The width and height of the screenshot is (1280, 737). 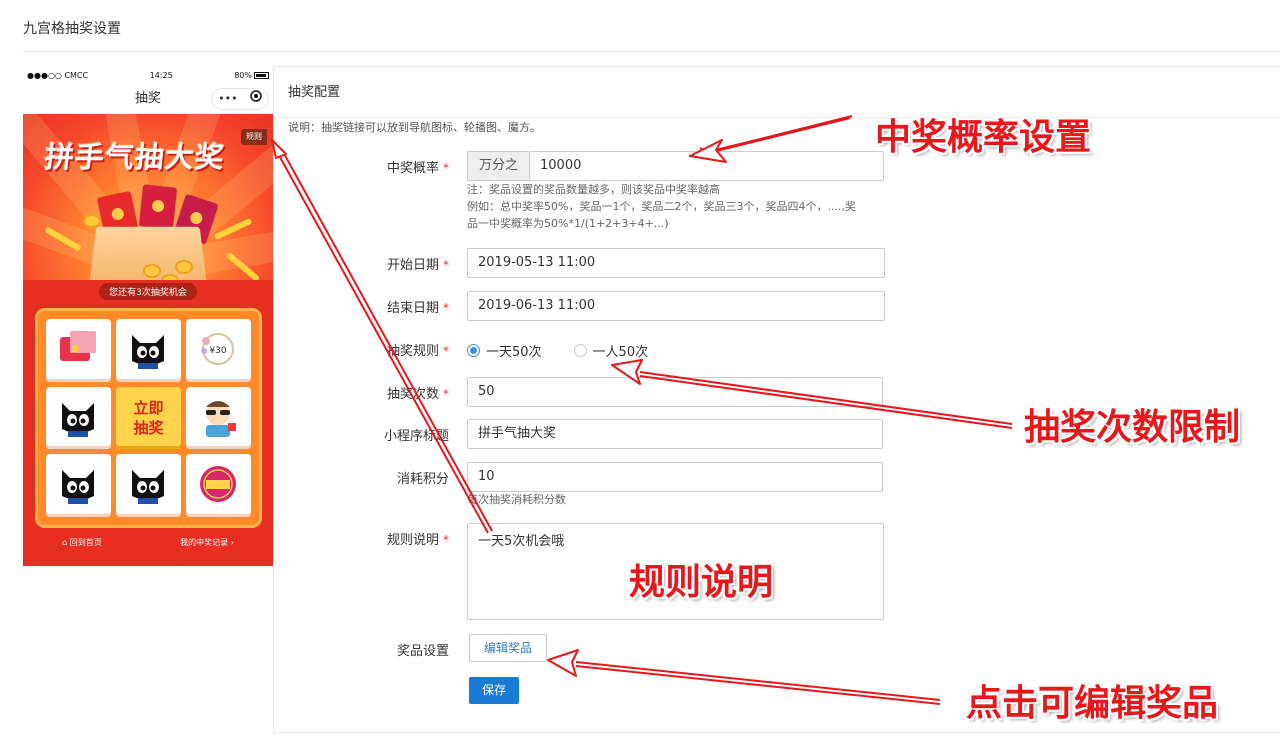 What do you see at coordinates (86, 542) in the screenshot?
I see `home-link-label: 回到首页` at bounding box center [86, 542].